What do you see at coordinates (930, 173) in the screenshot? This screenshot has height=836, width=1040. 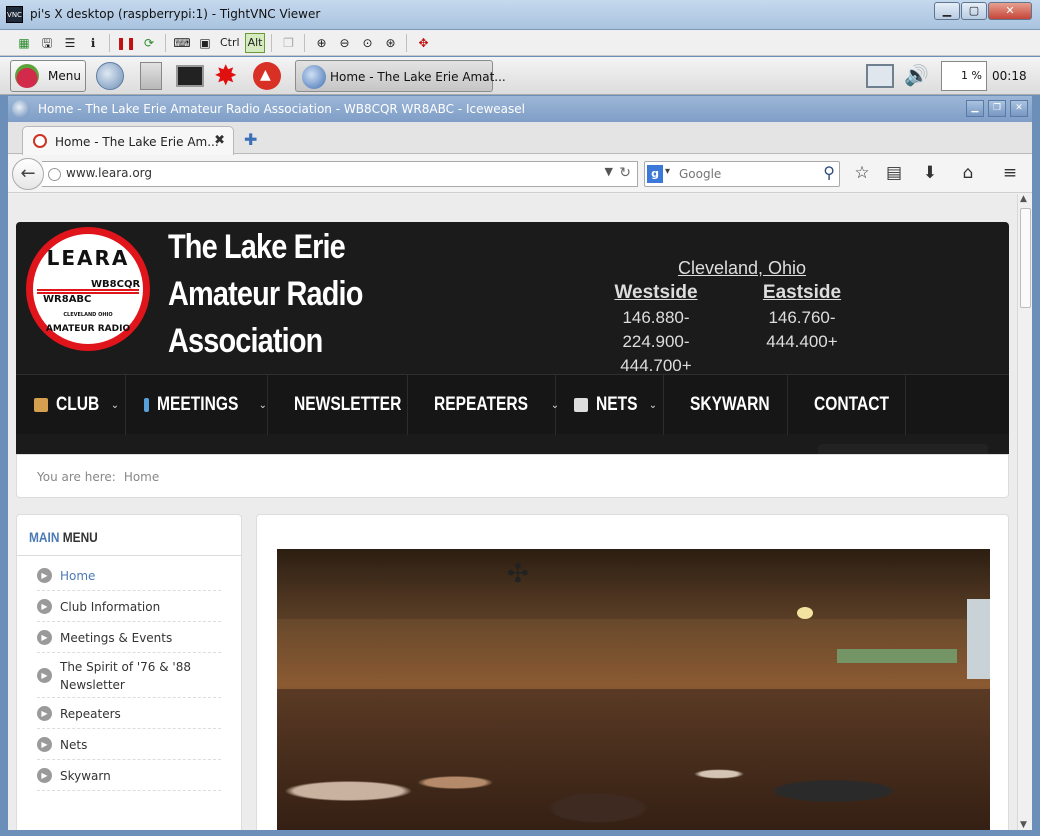 I see `downloads-icon: ⬇` at bounding box center [930, 173].